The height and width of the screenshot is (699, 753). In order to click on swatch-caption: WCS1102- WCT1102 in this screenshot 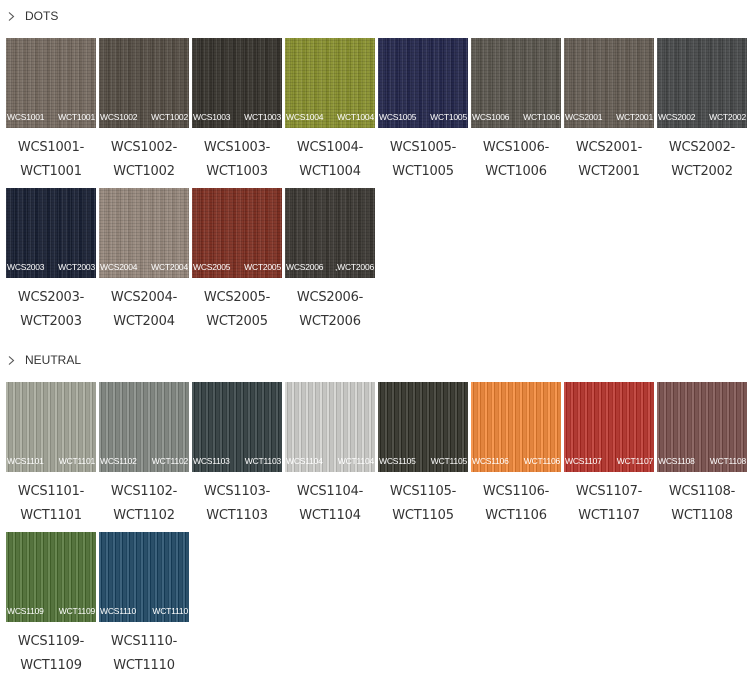, I will do `click(144, 504)`.